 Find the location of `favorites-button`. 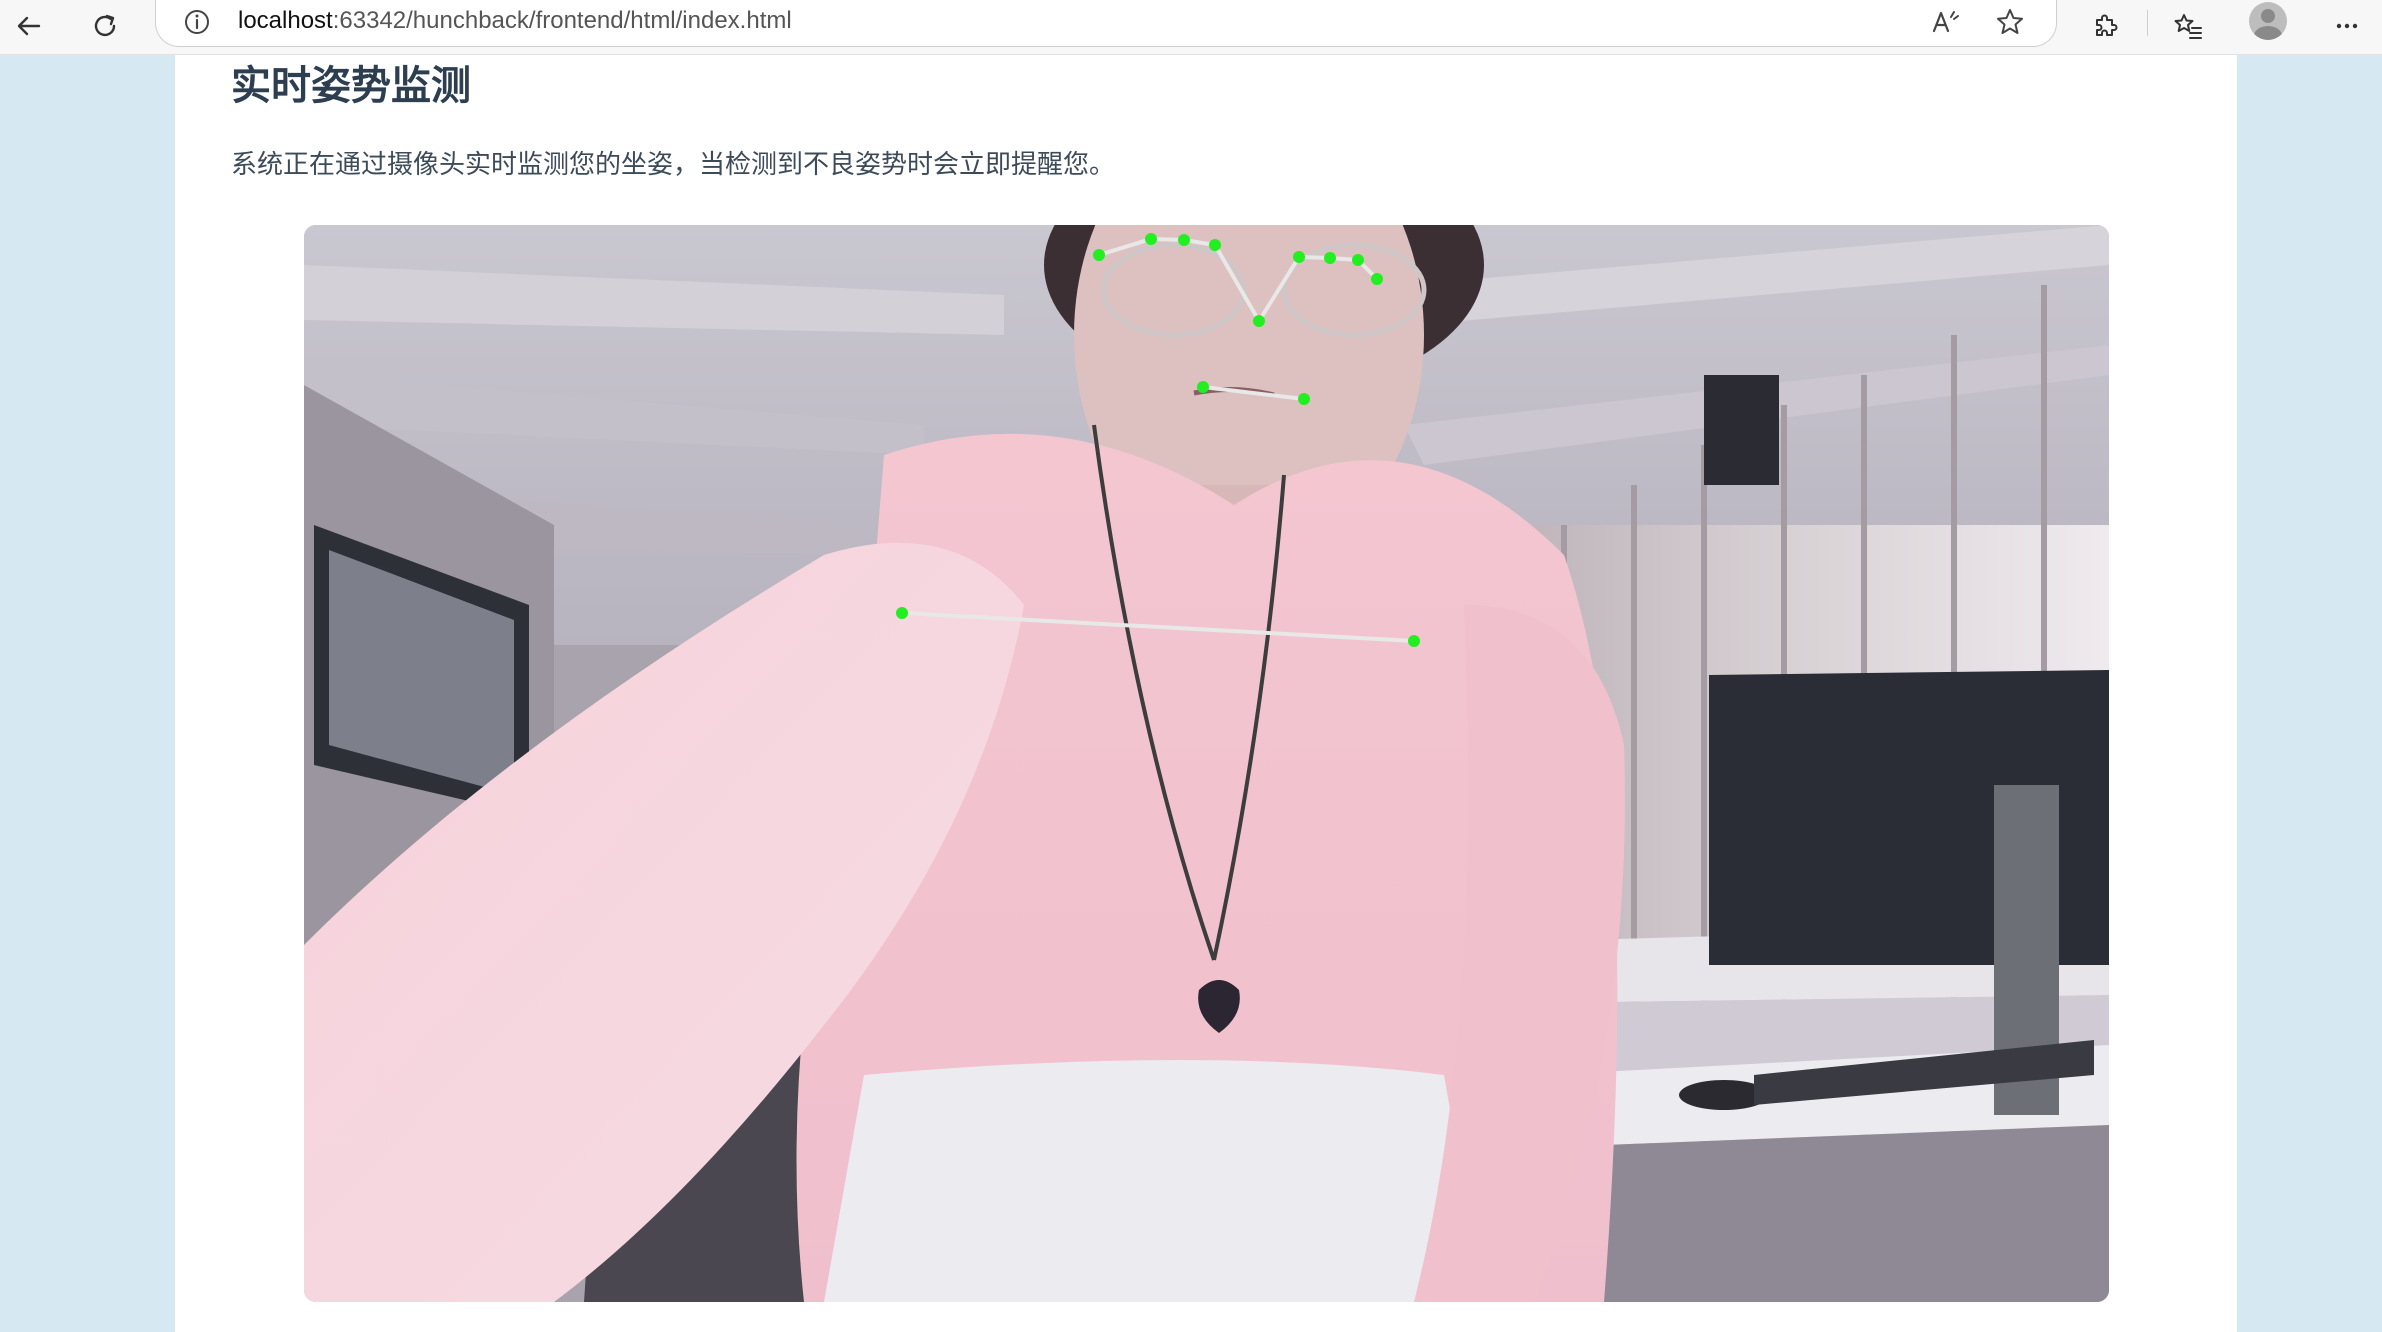

favorites-button is located at coordinates (2188, 26).